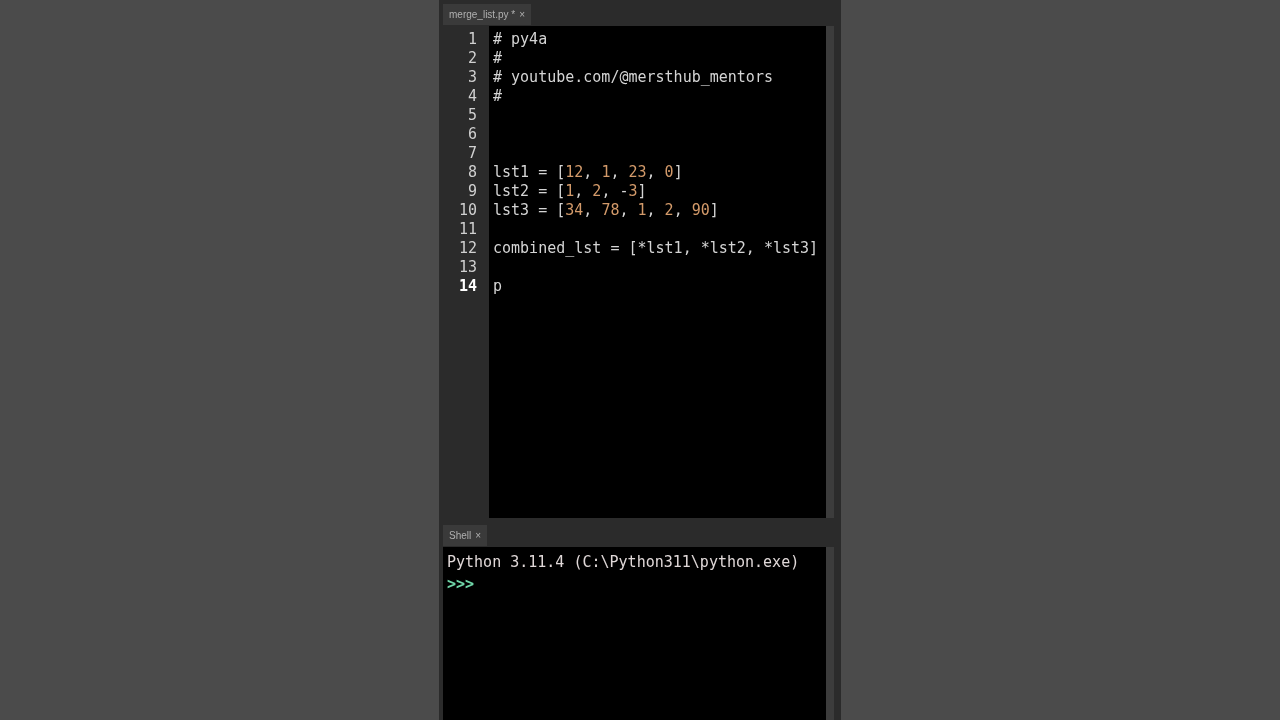 The height and width of the screenshot is (720, 1280). Describe the element at coordinates (498, 286) in the screenshot. I see `code-line: p` at that location.